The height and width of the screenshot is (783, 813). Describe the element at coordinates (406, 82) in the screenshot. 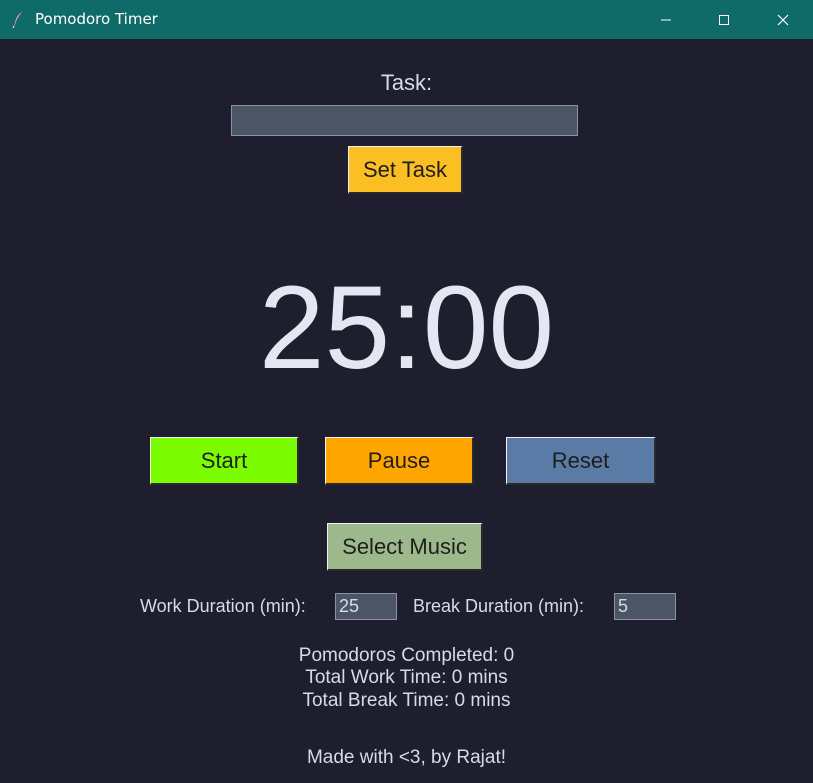

I see `task-label: Task:` at that location.